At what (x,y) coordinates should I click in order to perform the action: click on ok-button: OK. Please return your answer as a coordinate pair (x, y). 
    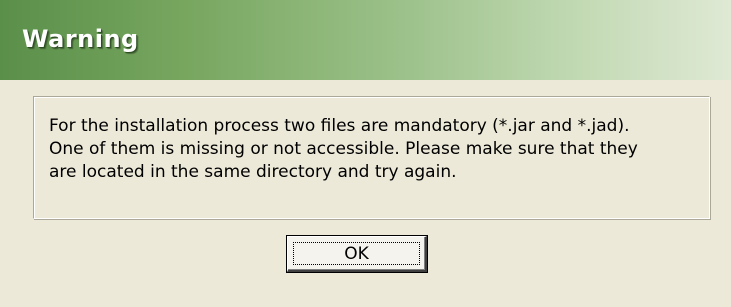
    Looking at the image, I should click on (357, 254).